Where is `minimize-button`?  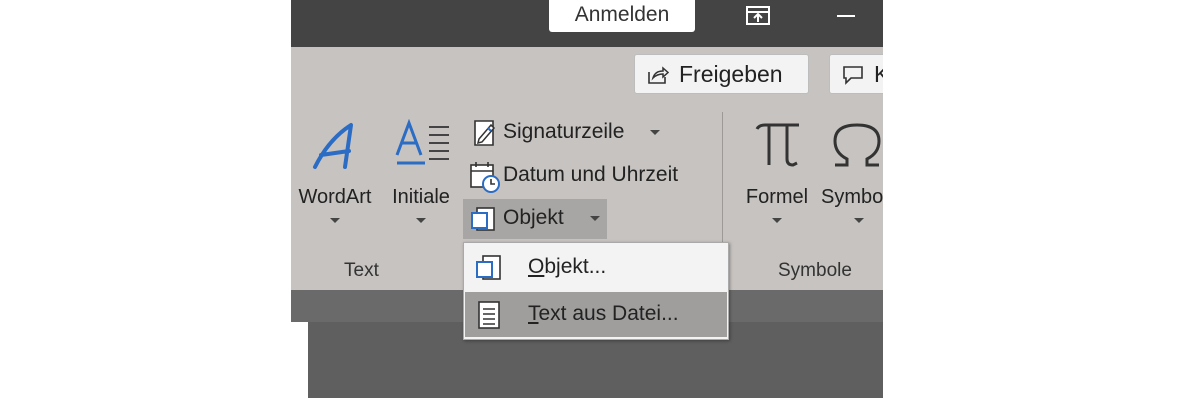
minimize-button is located at coordinates (846, 16).